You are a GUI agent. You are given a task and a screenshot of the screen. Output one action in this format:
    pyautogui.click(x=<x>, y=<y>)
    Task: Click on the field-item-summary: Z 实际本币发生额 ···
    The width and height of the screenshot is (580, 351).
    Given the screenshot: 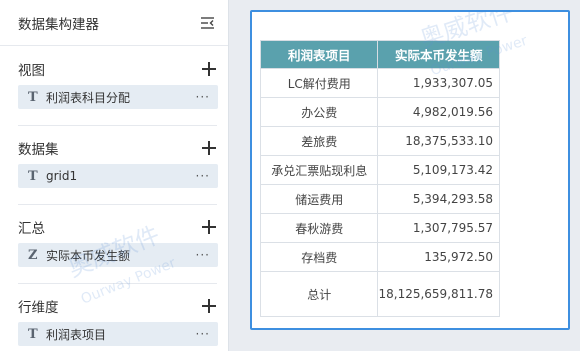 What is the action you would take?
    pyautogui.click(x=118, y=255)
    